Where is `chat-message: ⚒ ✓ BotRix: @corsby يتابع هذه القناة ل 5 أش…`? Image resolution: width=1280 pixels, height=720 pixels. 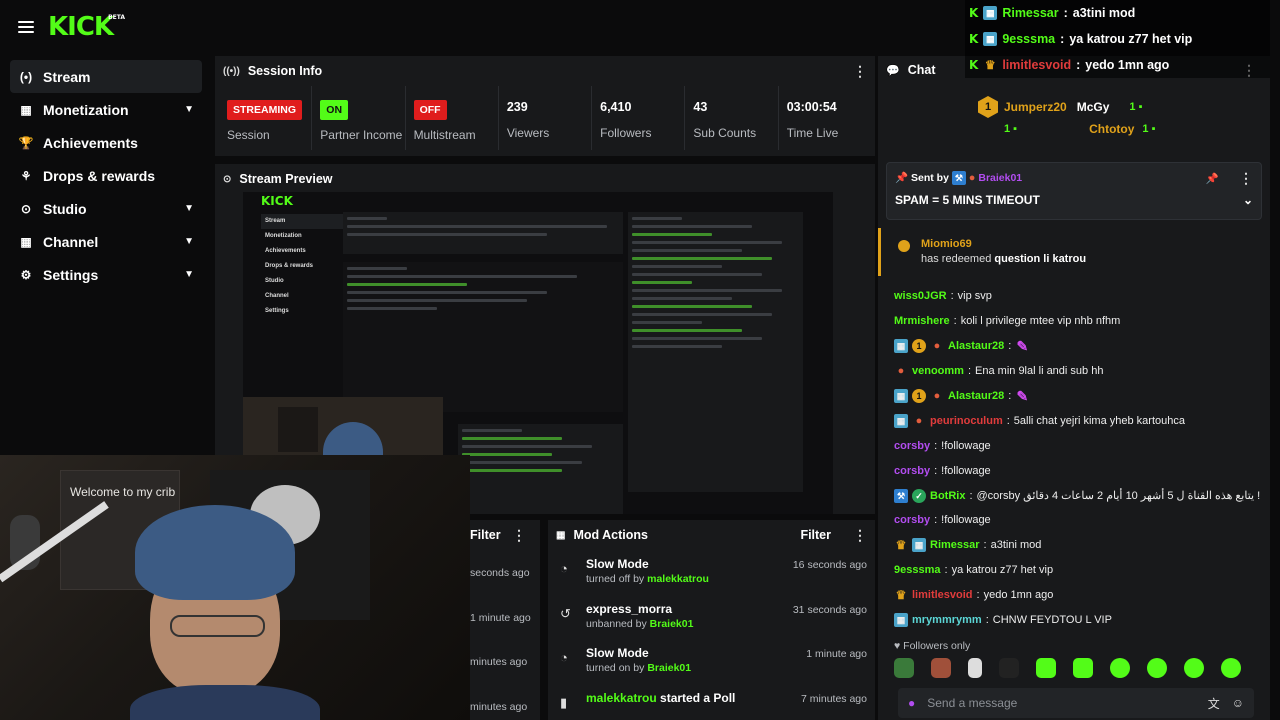
chat-message: ⚒ ✓ BotRix: @corsby يتابع هذه القناة ل 5 أش… is located at coordinates (1079, 495).